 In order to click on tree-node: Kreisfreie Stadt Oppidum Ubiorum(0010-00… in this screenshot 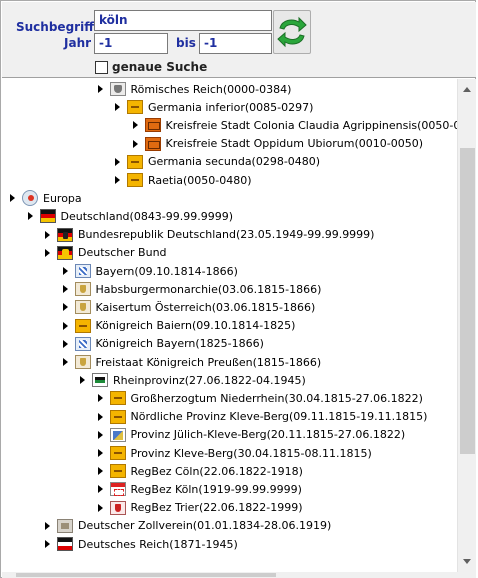, I will do `click(277, 144)`.